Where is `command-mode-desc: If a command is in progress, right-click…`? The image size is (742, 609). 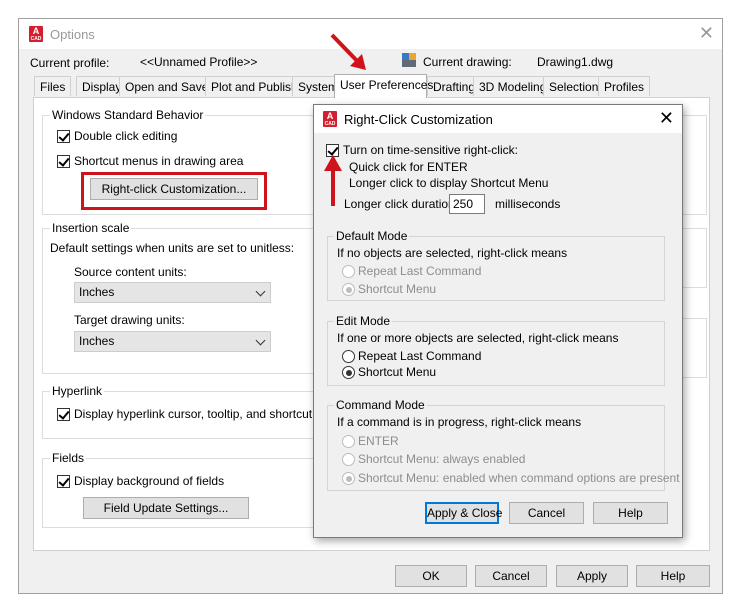
command-mode-desc: If a command is in progress, right-click… is located at coordinates (459, 422).